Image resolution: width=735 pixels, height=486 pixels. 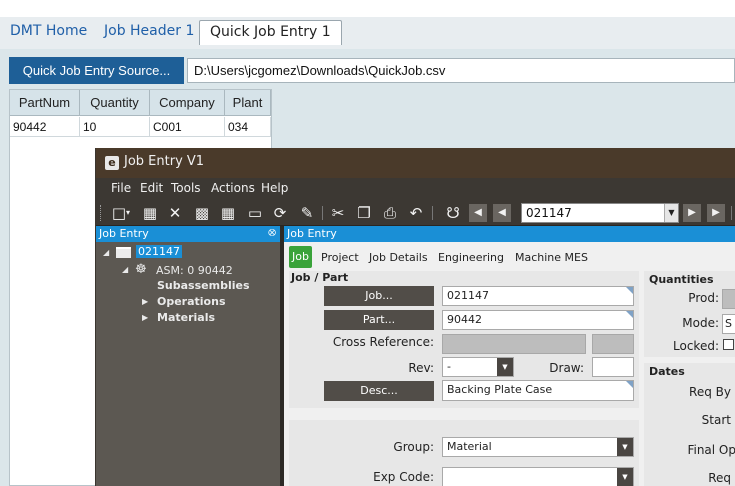 What do you see at coordinates (194, 270) in the screenshot?
I see `tree-node-assembly: ASM: 0 90442` at bounding box center [194, 270].